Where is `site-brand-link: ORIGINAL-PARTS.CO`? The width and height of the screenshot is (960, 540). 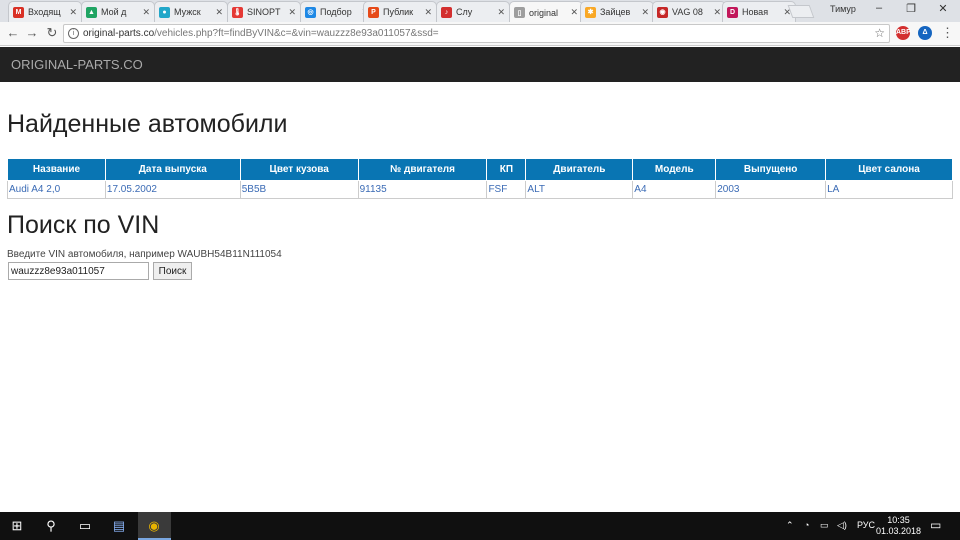 site-brand-link: ORIGINAL-PARTS.CO is located at coordinates (77, 64).